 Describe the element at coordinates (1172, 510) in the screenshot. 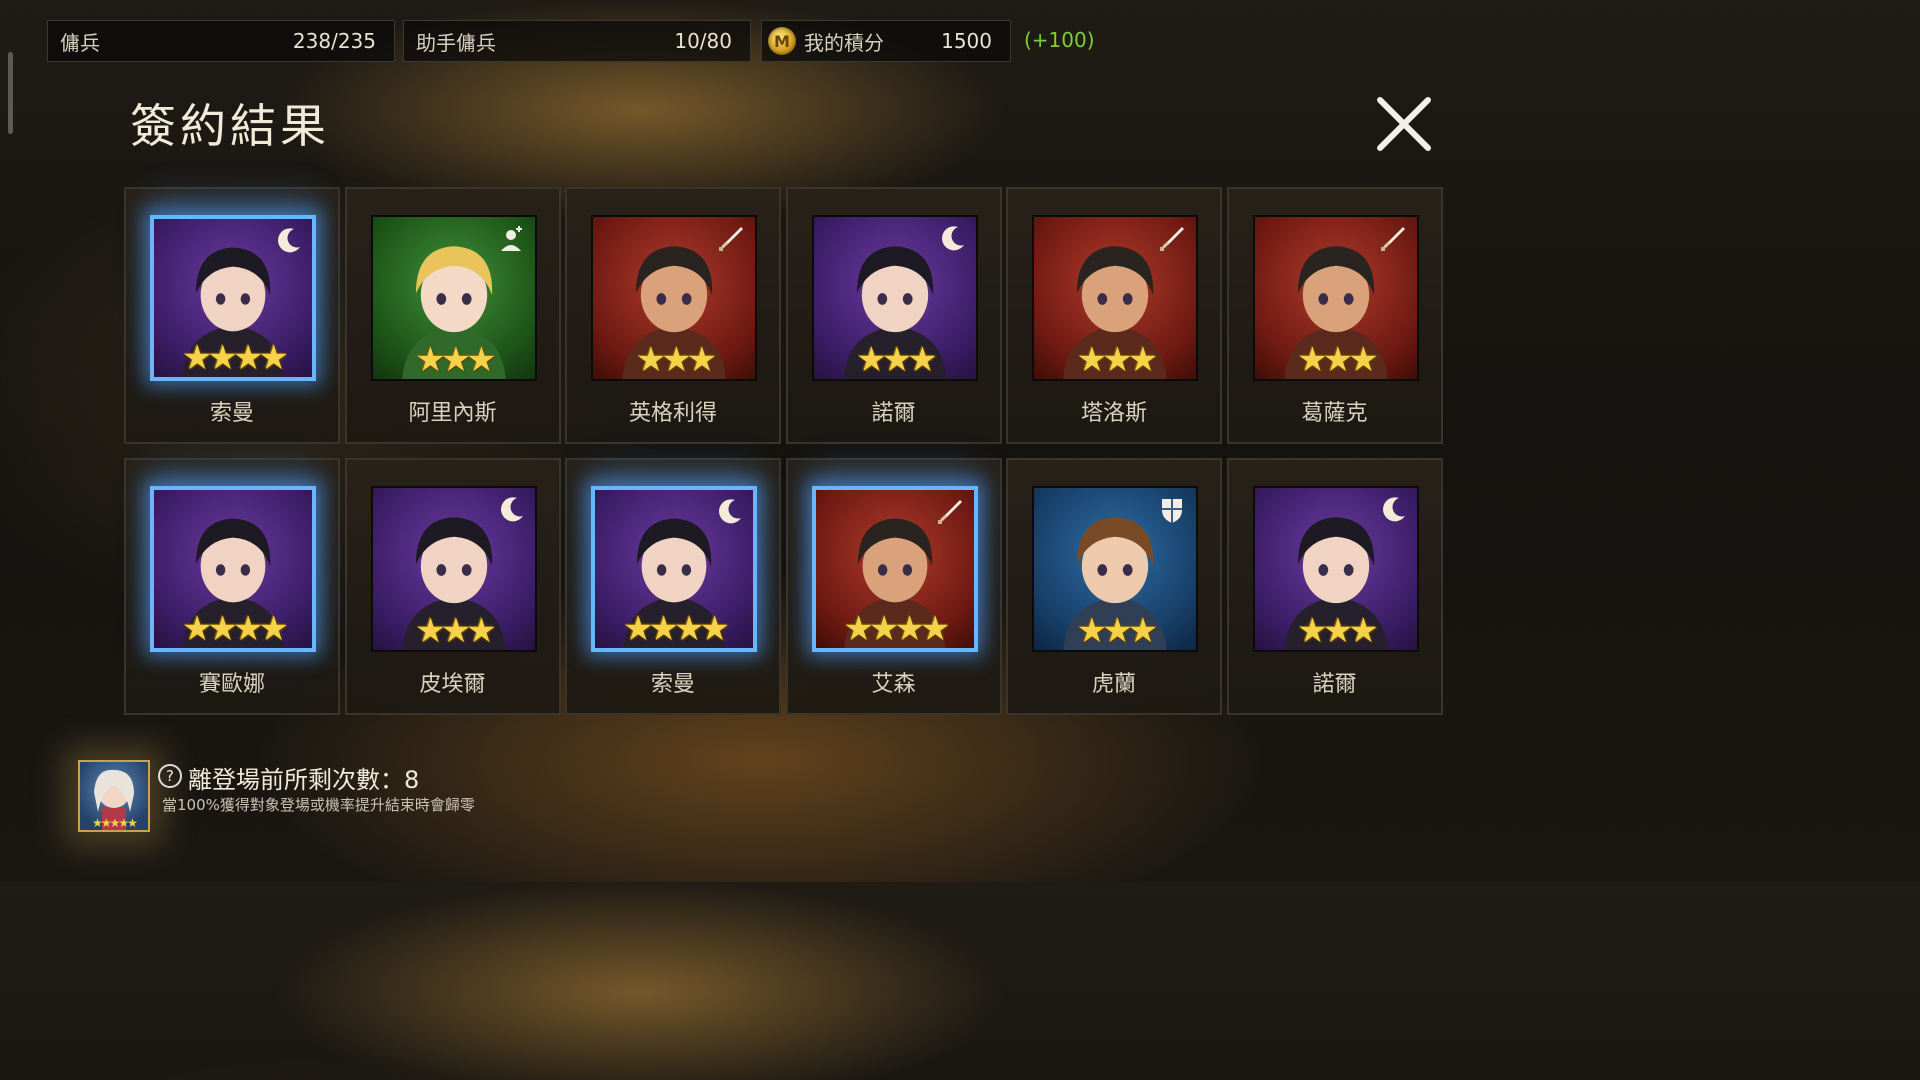

I see `shield-icon` at that location.